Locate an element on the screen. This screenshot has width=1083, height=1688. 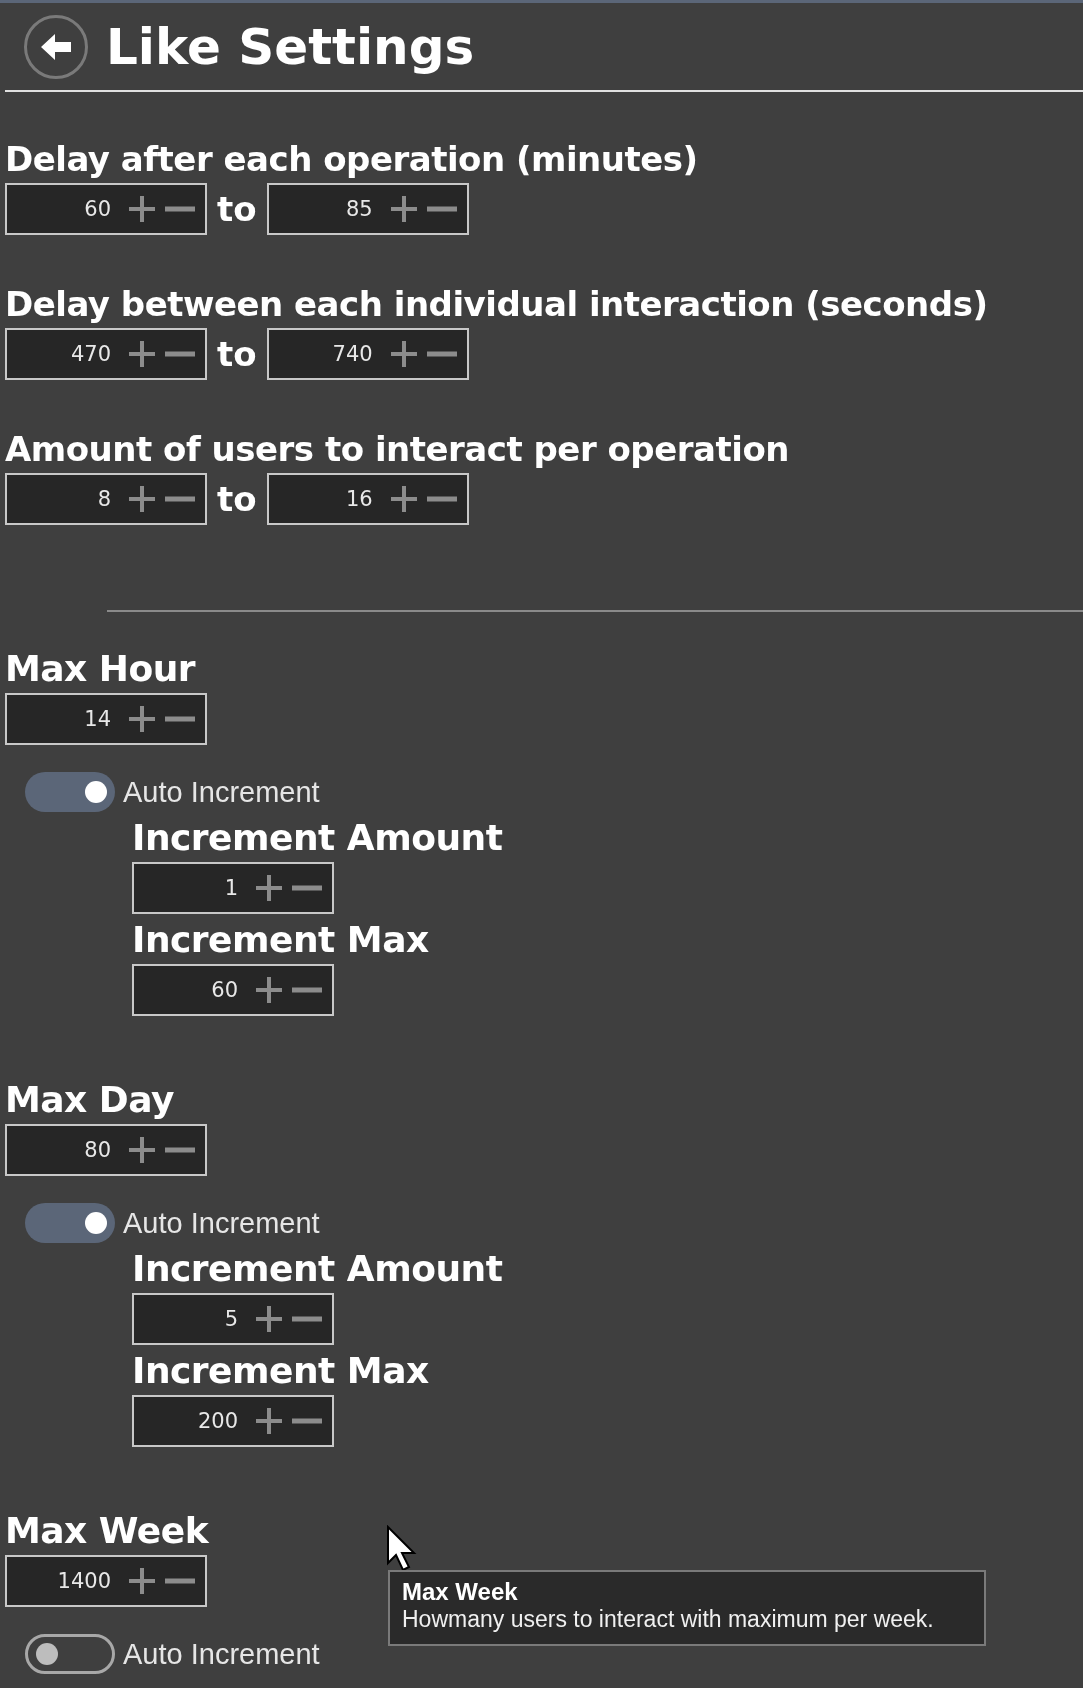
number-field: 5 is located at coordinates (233, 1319).